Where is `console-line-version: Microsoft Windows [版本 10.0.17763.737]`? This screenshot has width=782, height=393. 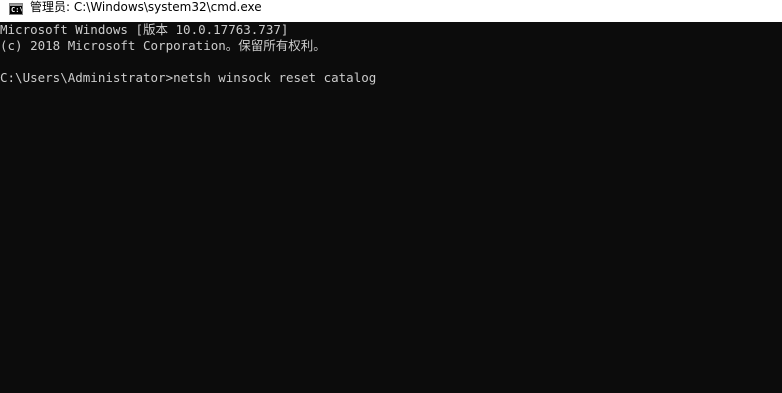 console-line-version: Microsoft Windows [版本 10.0.17763.737] is located at coordinates (144, 29).